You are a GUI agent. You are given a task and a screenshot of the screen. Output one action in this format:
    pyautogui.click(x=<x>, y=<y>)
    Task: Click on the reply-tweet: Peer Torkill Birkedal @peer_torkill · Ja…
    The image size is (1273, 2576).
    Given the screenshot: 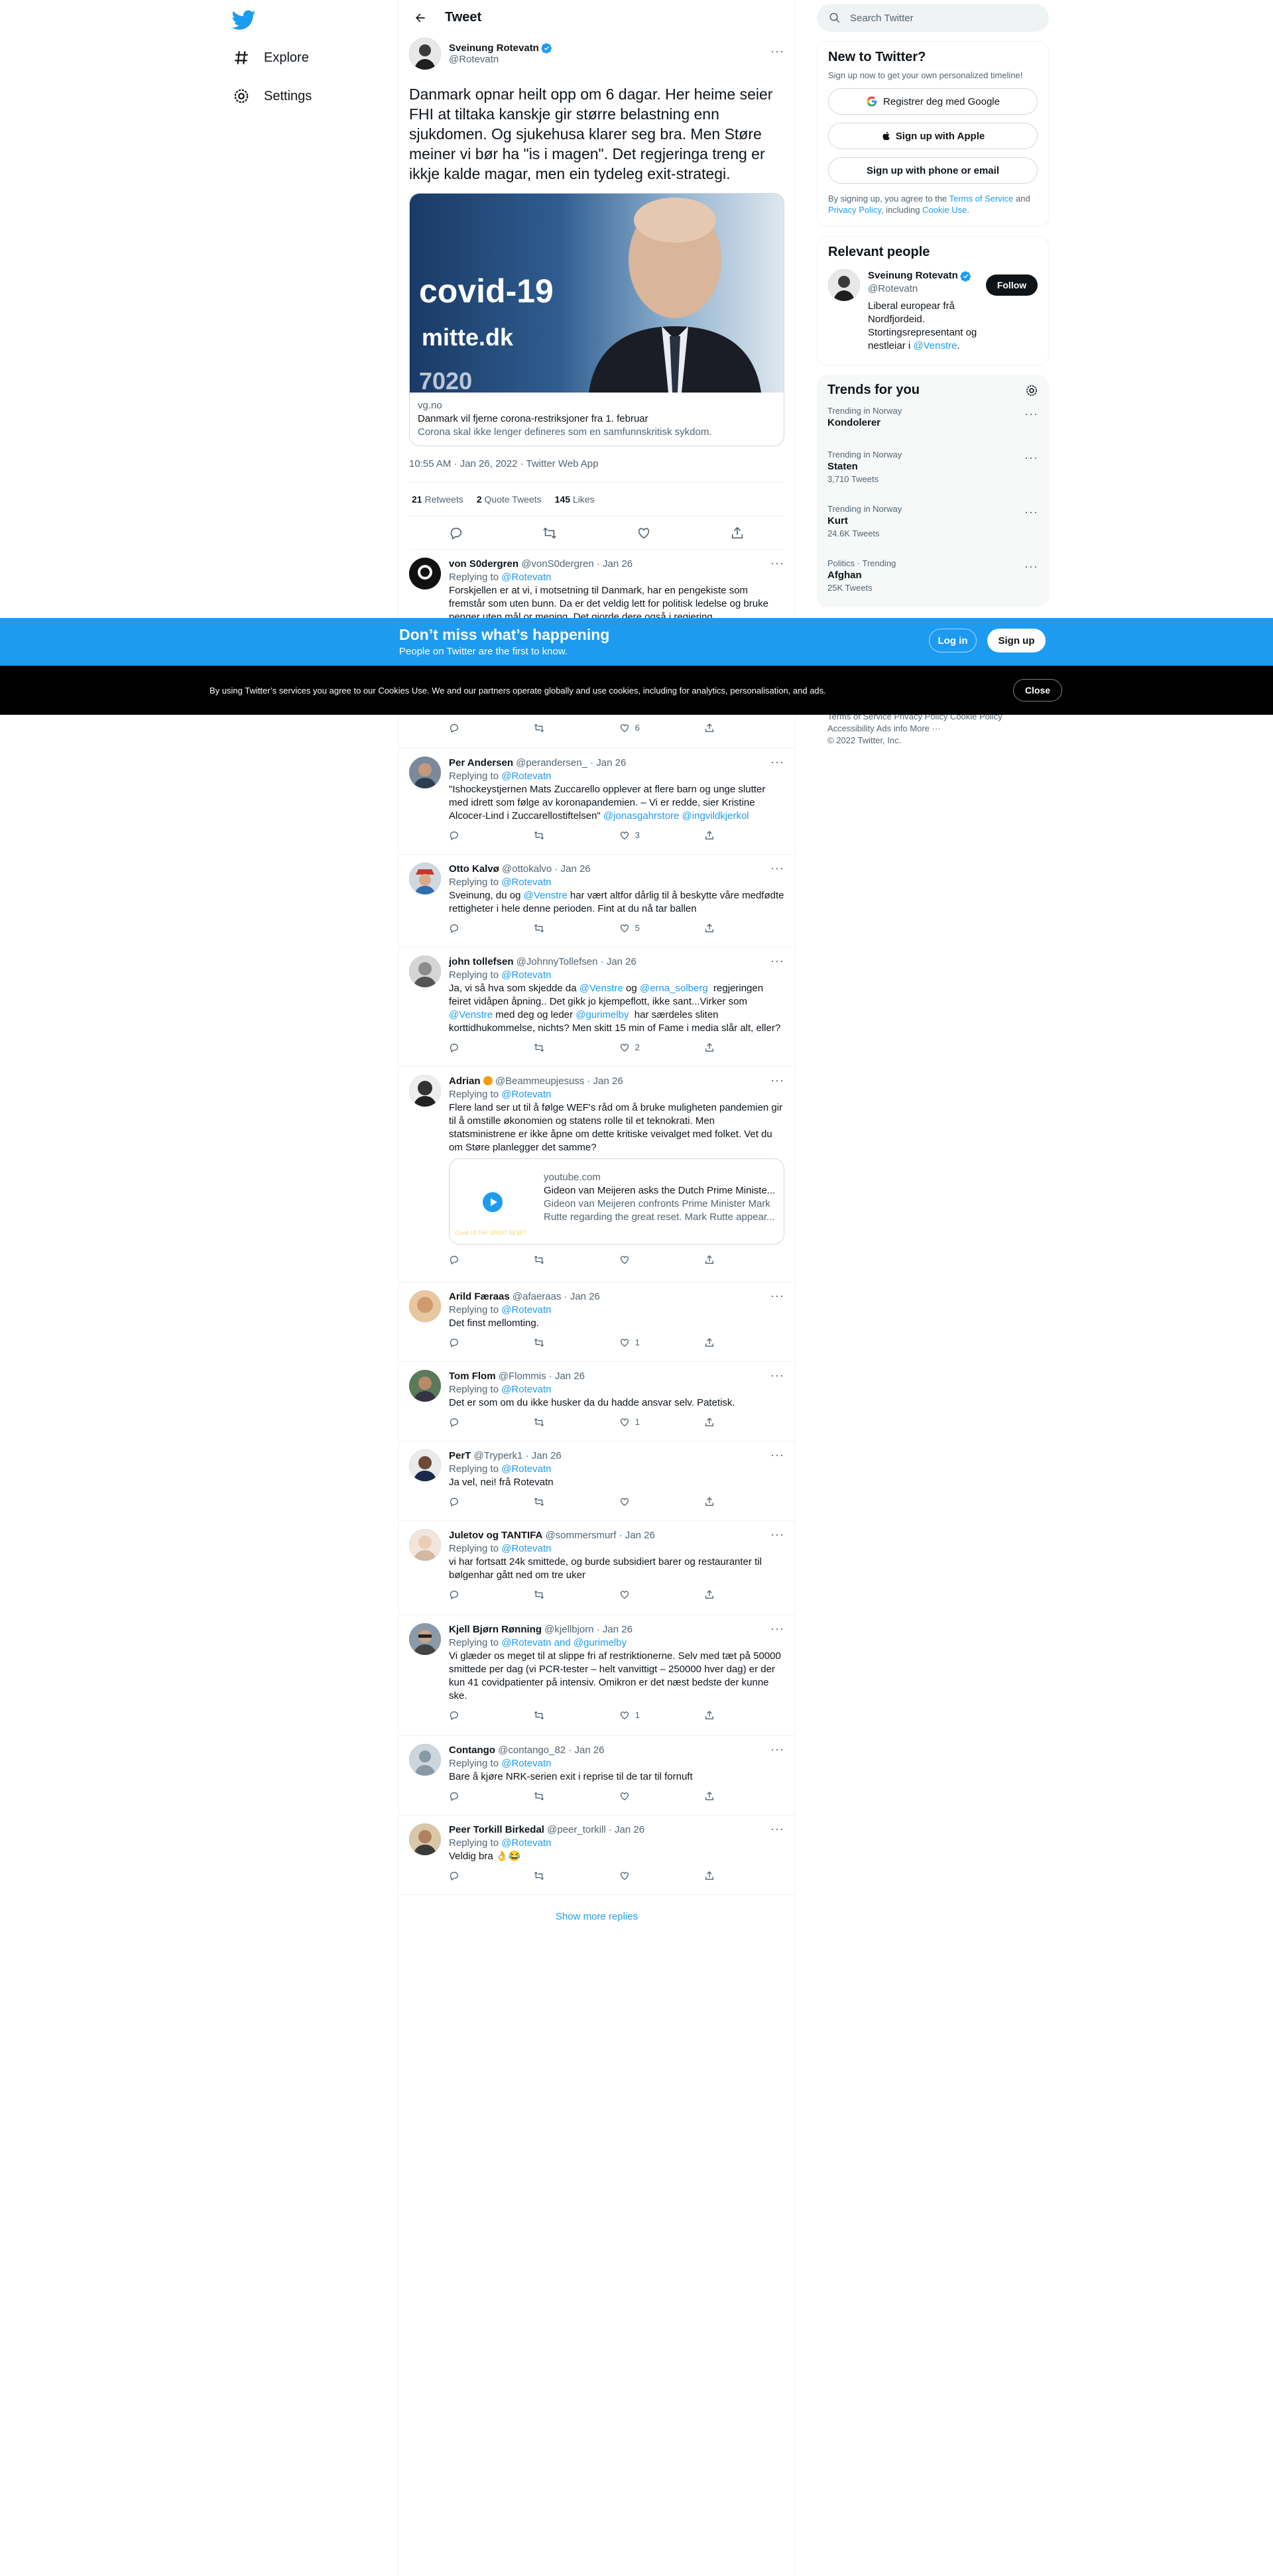 What is the action you would take?
    pyautogui.click(x=596, y=1855)
    